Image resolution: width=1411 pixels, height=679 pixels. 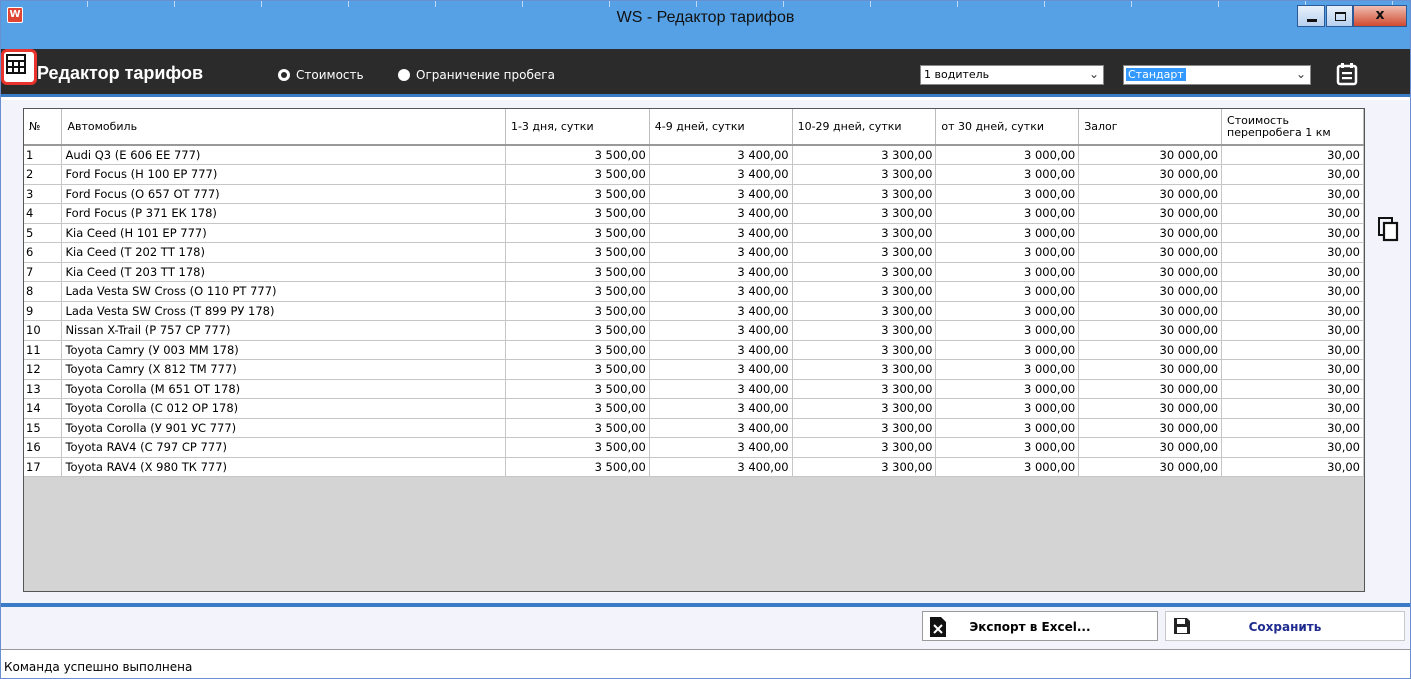 I want to click on row-number-cell: 10, so click(x=43, y=330).